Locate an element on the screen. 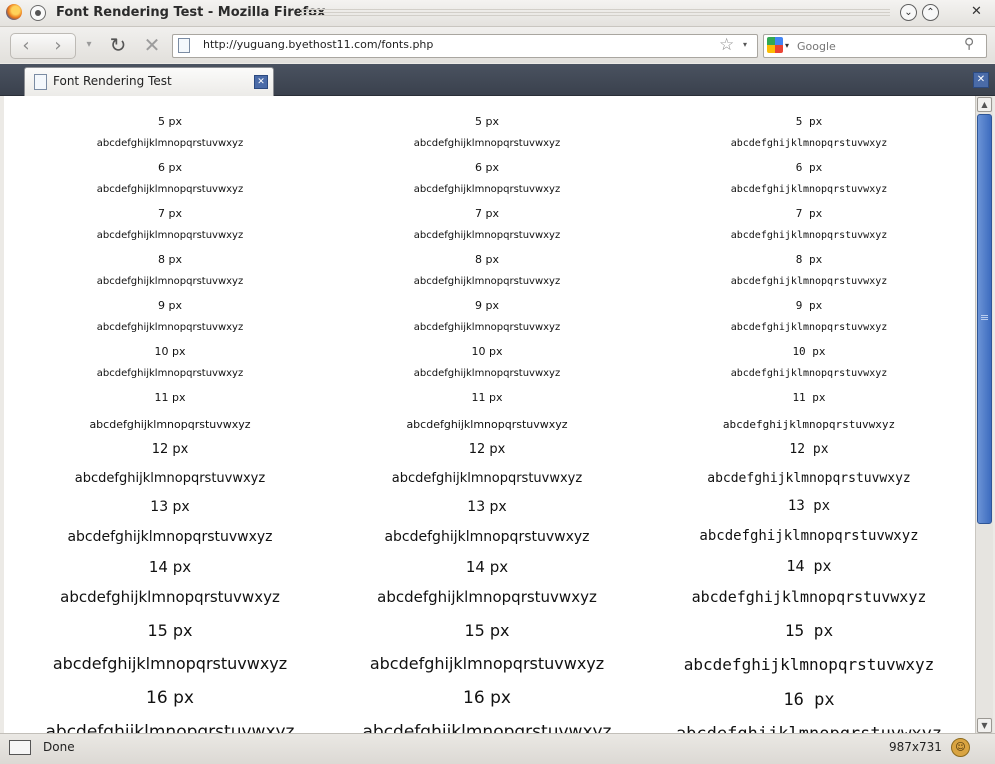 This screenshot has width=995, height=764. scroll-up-button: ▲ is located at coordinates (984, 104).